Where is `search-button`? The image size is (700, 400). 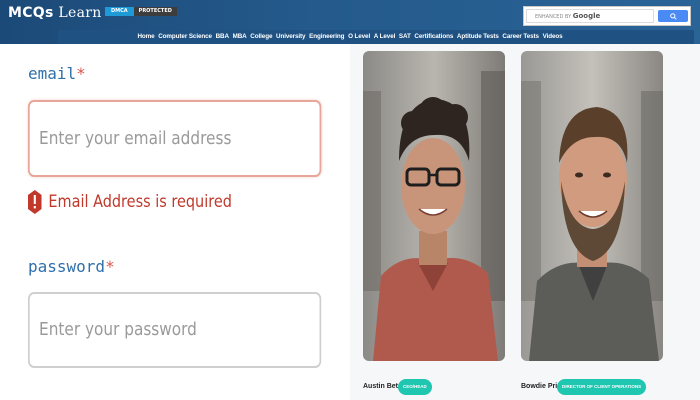 search-button is located at coordinates (673, 16).